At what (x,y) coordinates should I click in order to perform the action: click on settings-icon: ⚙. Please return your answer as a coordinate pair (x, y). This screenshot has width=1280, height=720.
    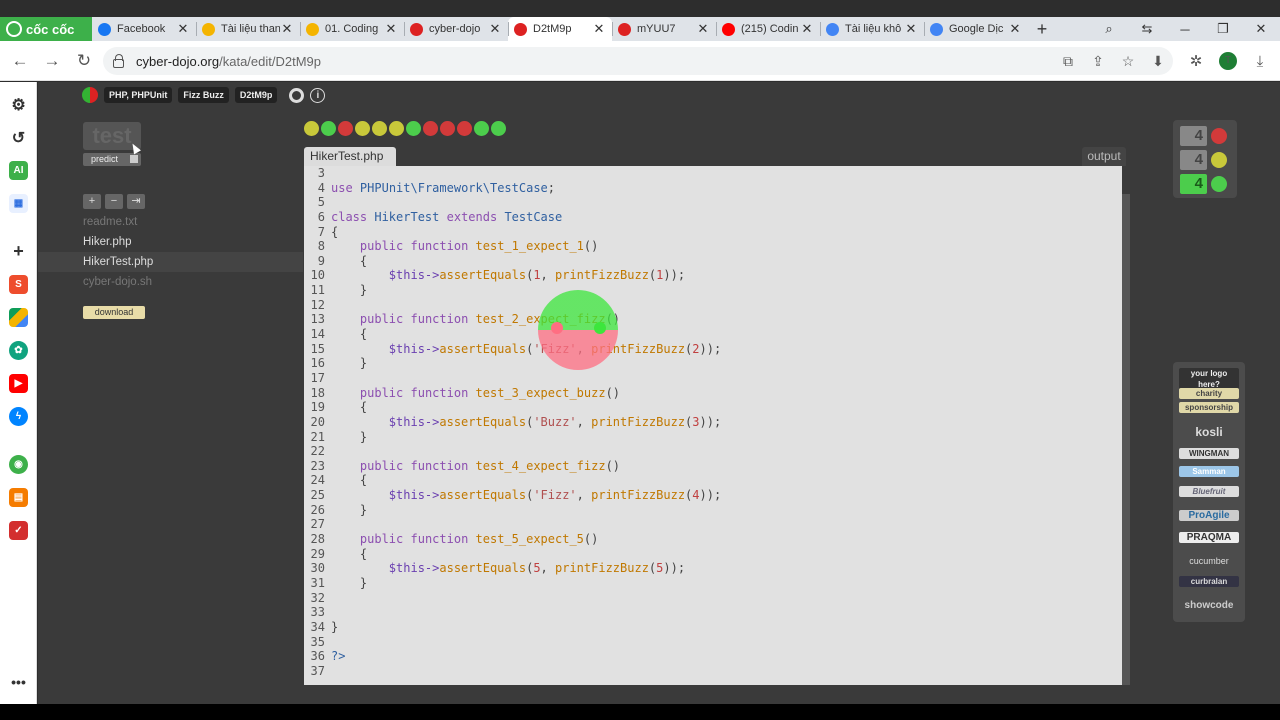
    Looking at the image, I should click on (18, 104).